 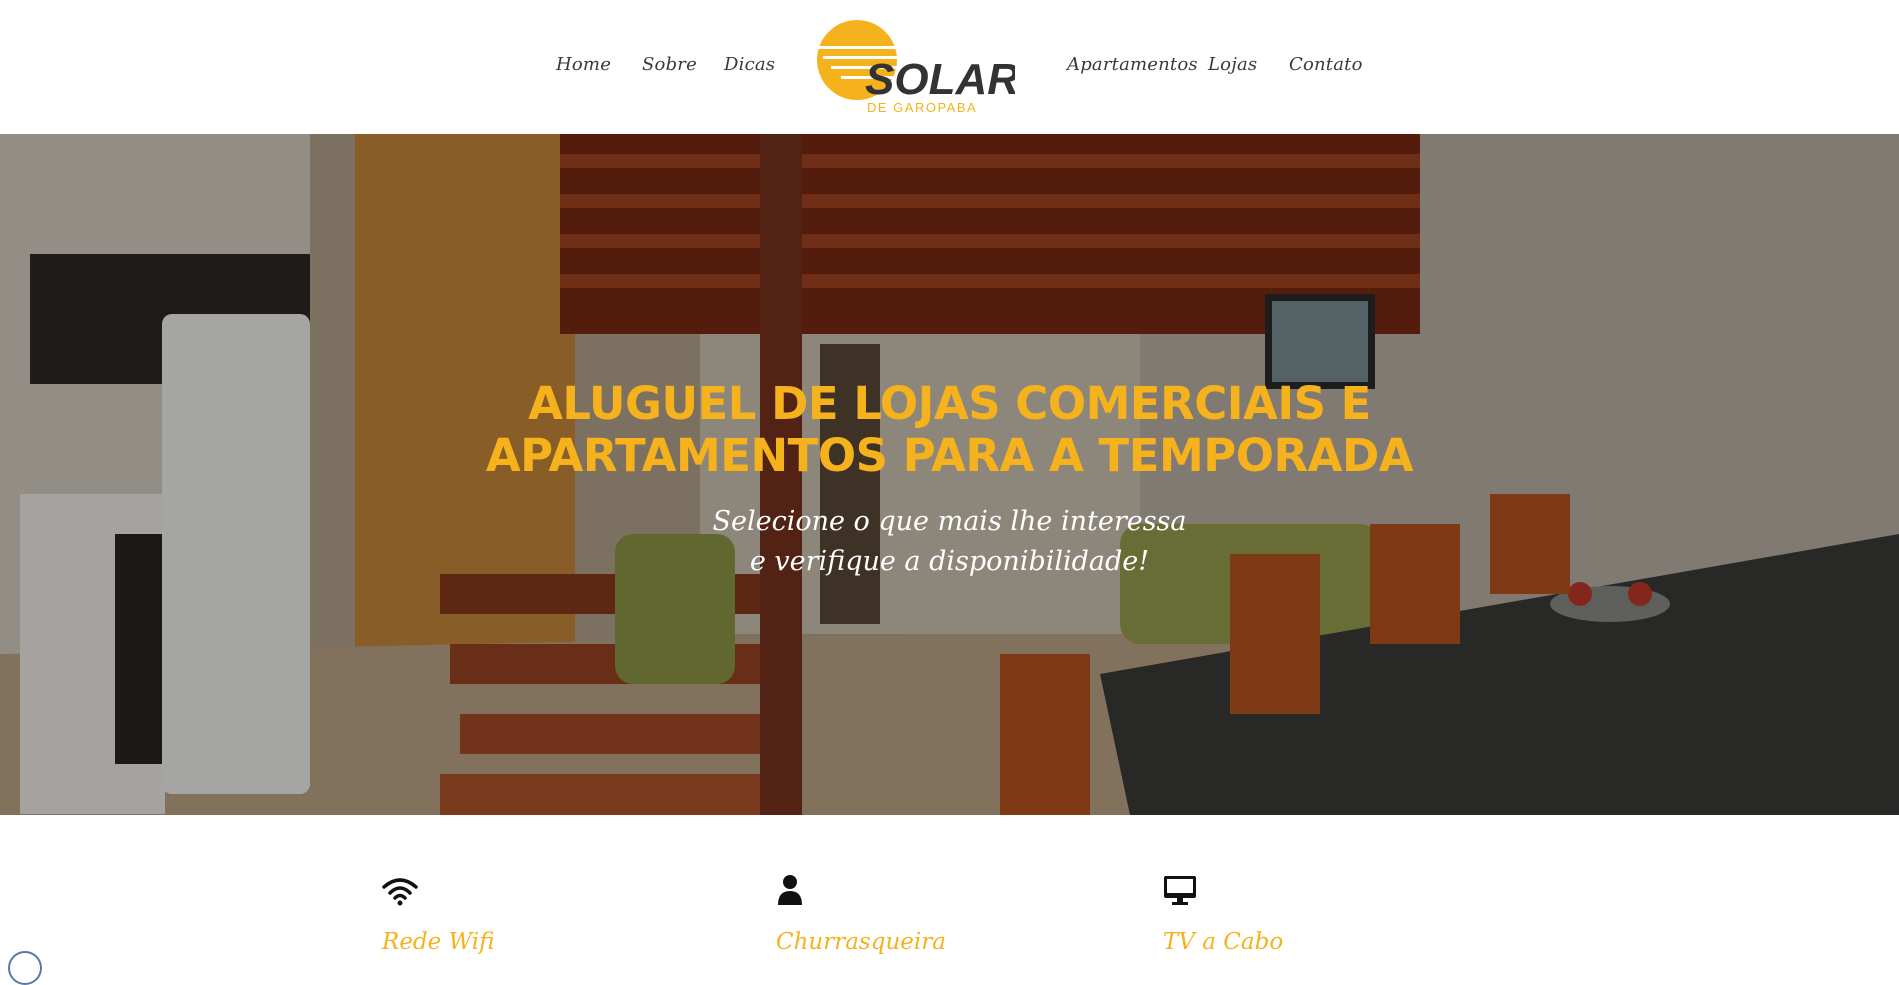 I want to click on nav-lojas: Lojas, so click(x=1232, y=64).